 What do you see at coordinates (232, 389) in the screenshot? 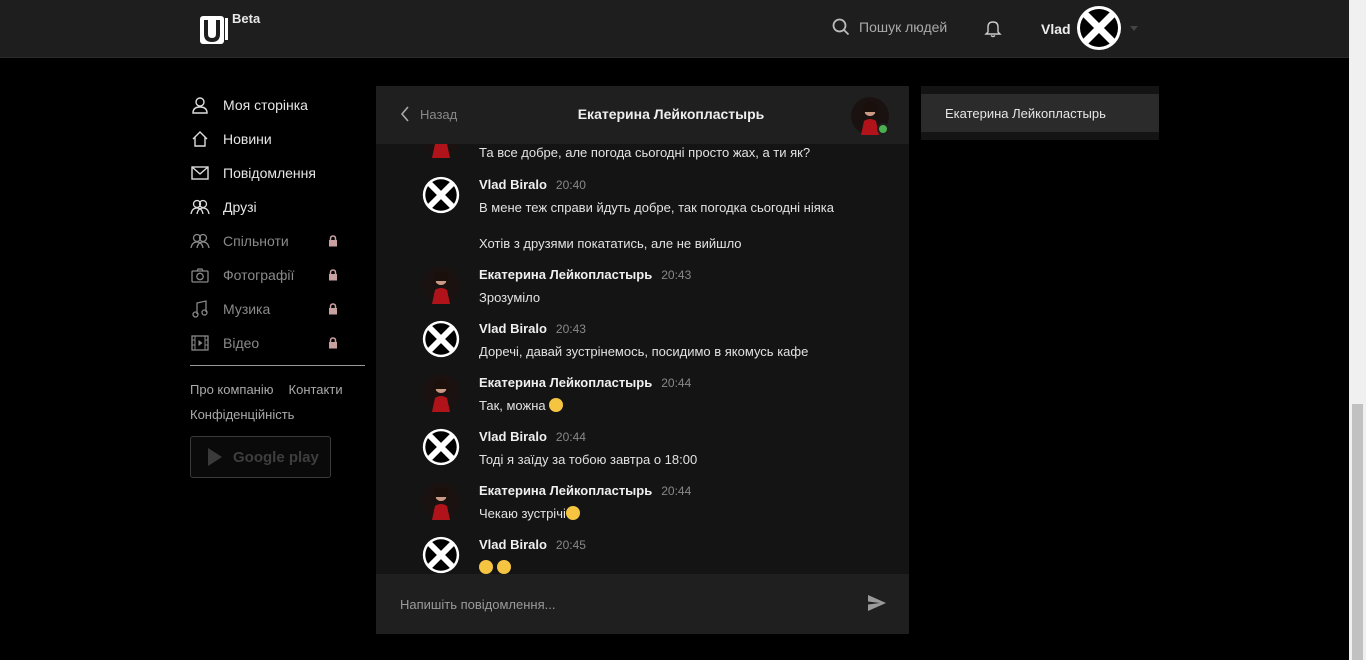
I see `about-link: Про компанію` at bounding box center [232, 389].